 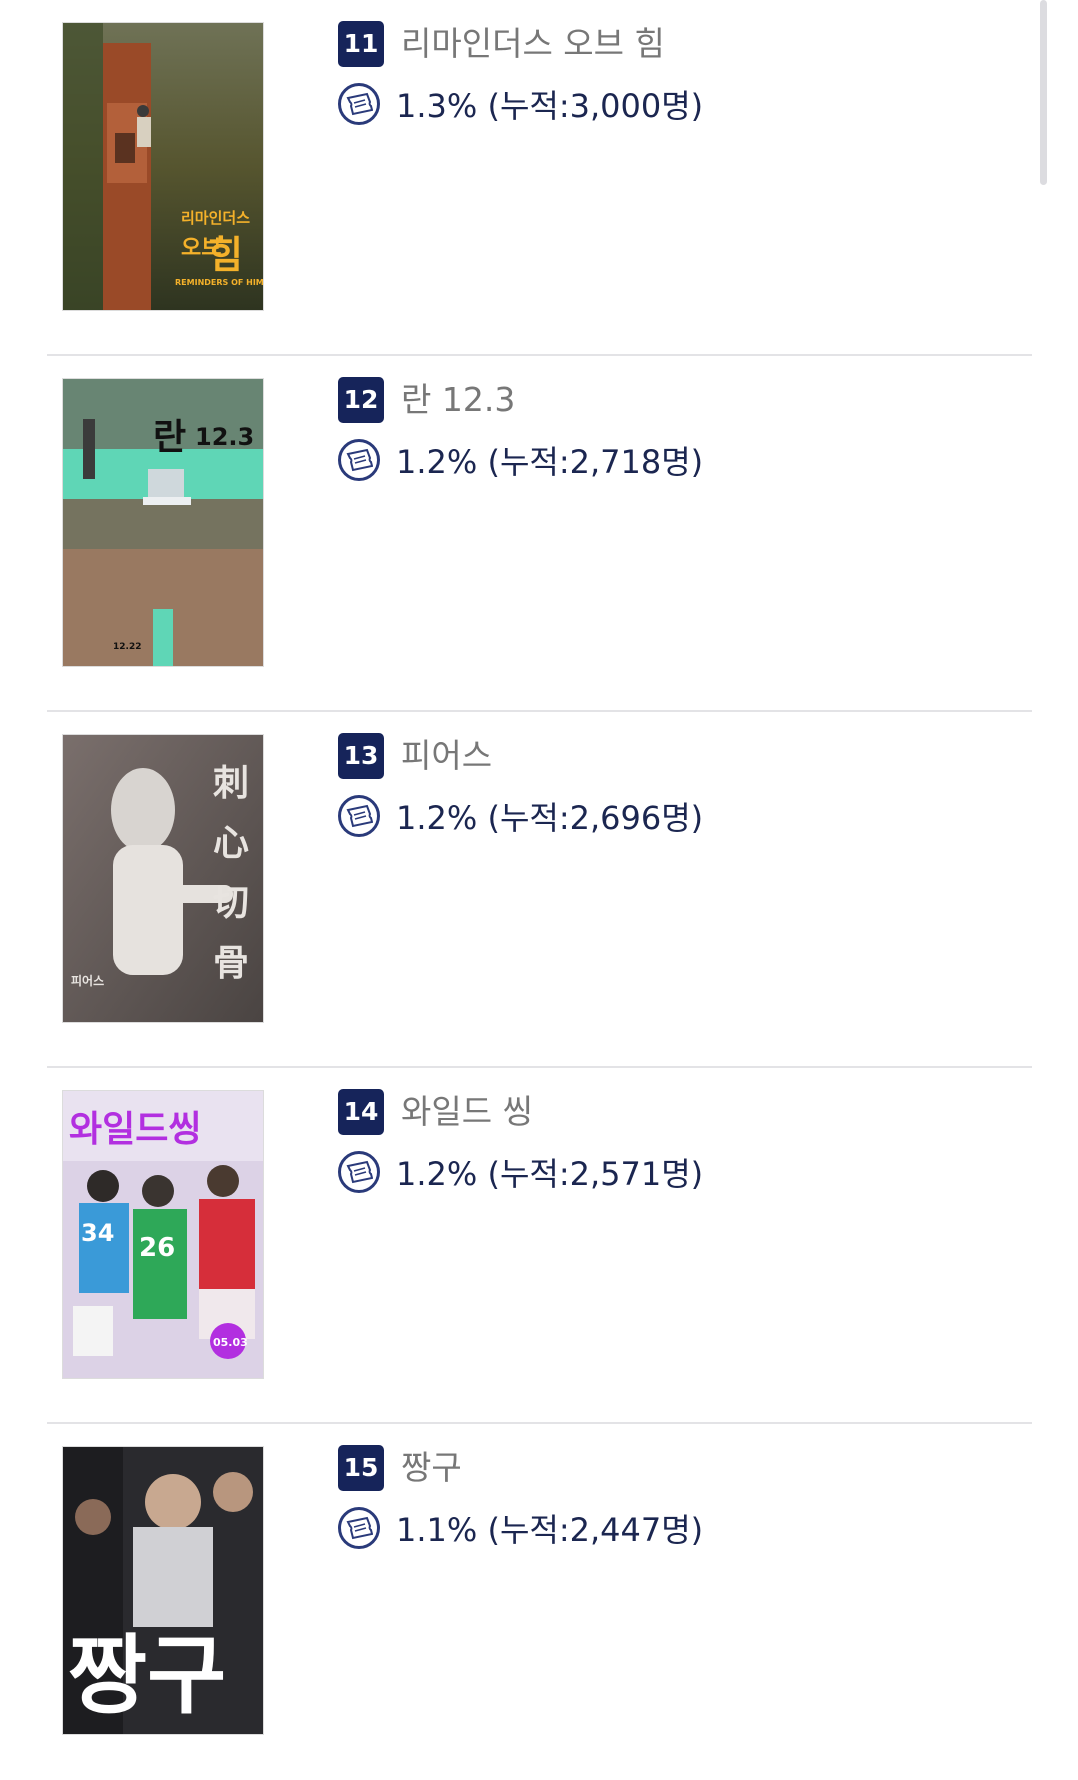 I want to click on audience-stat: 1.1% (누적:2,447명), so click(x=520, y=1528).